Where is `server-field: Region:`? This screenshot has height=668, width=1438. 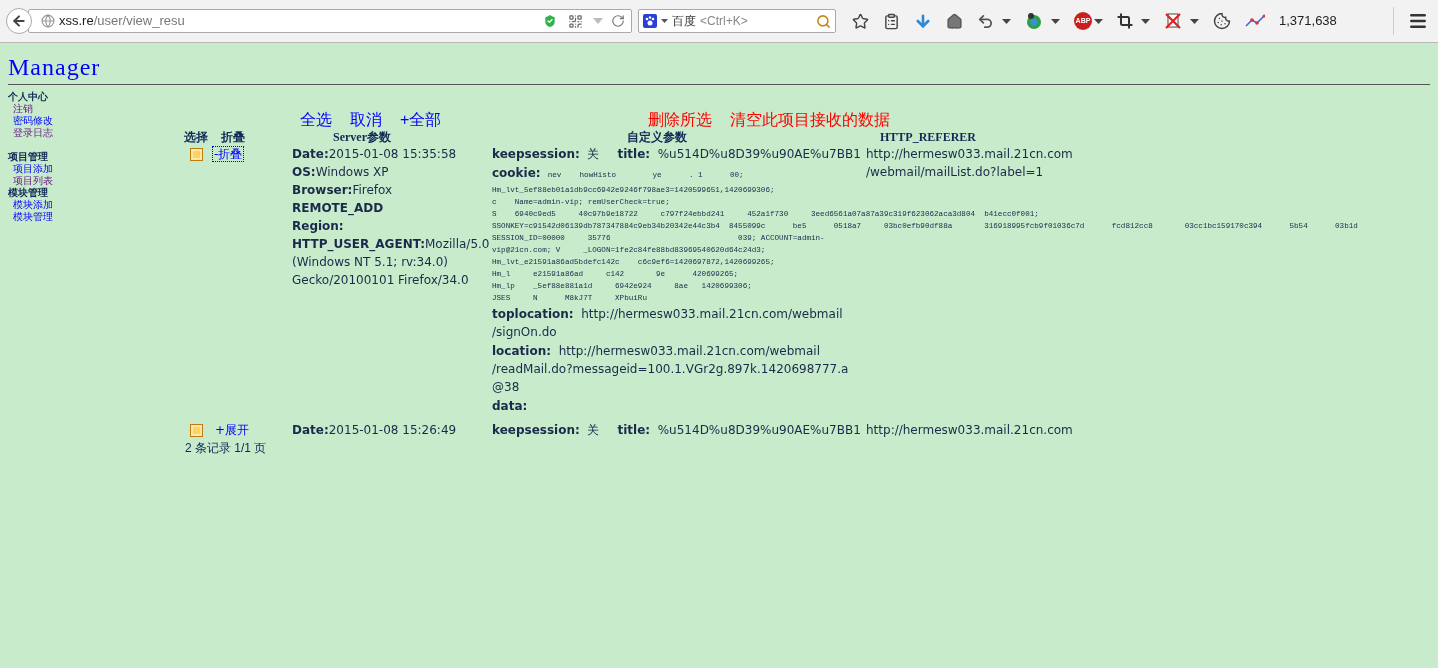 server-field: Region: is located at coordinates (318, 226).